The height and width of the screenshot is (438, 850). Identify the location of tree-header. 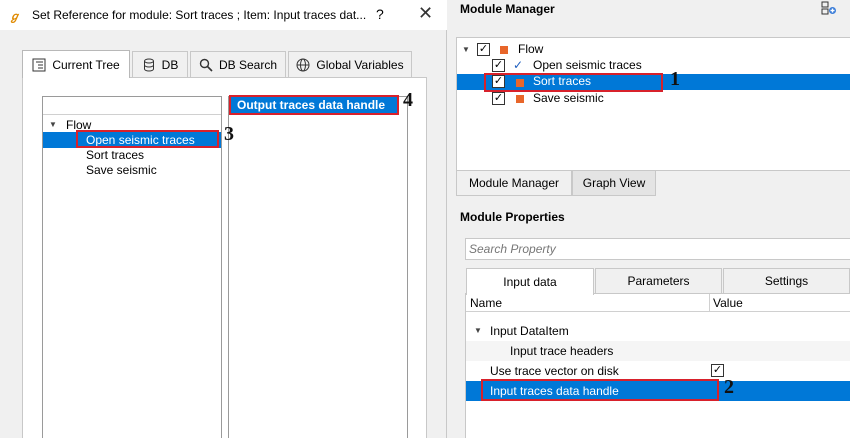
(132, 106).